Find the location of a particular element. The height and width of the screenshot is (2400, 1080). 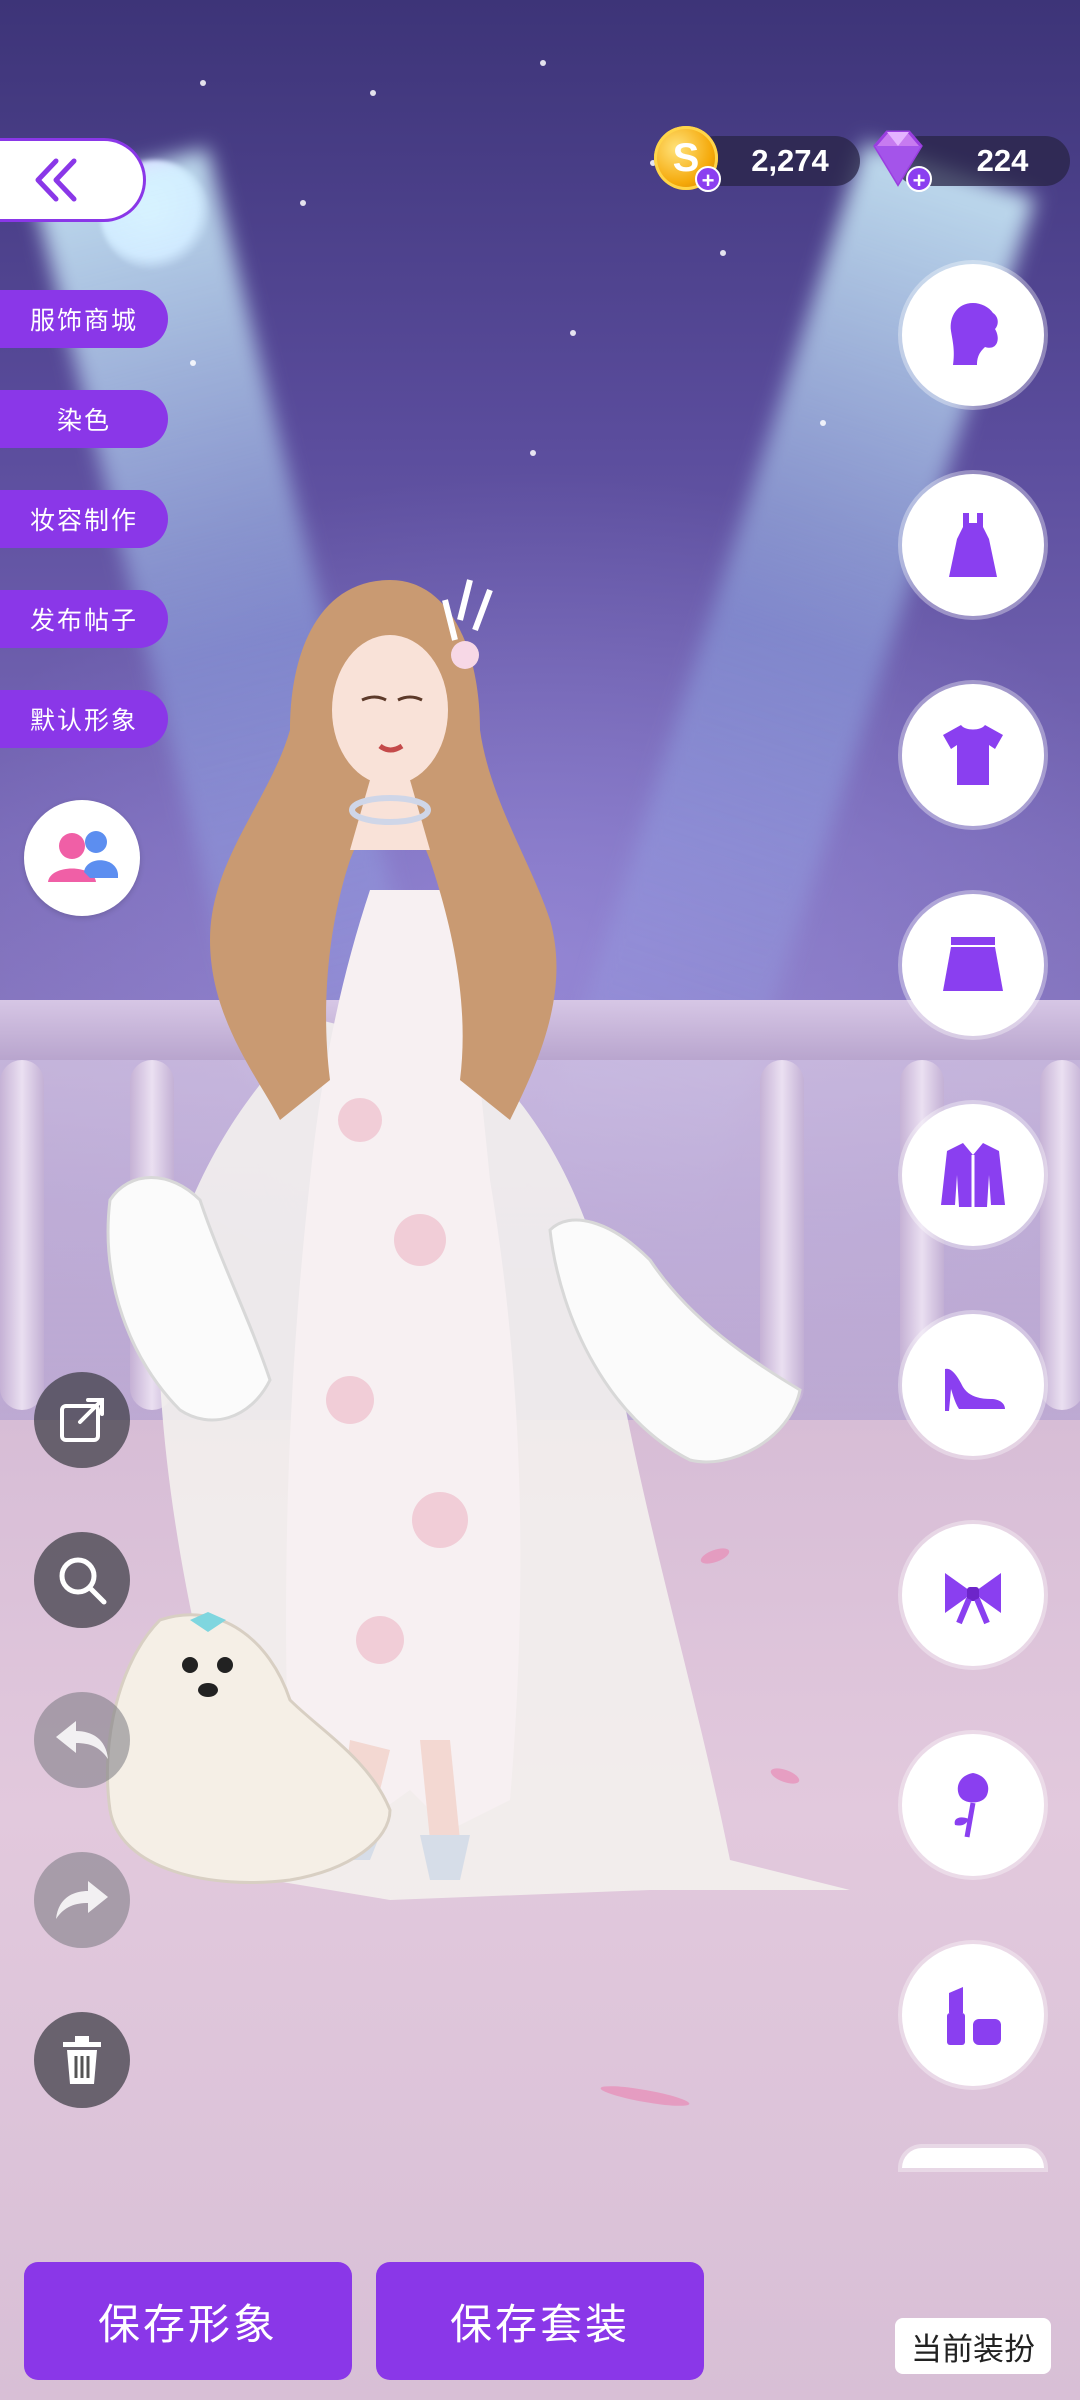

current-outfit-button: 当前装扮 is located at coordinates (973, 2346).